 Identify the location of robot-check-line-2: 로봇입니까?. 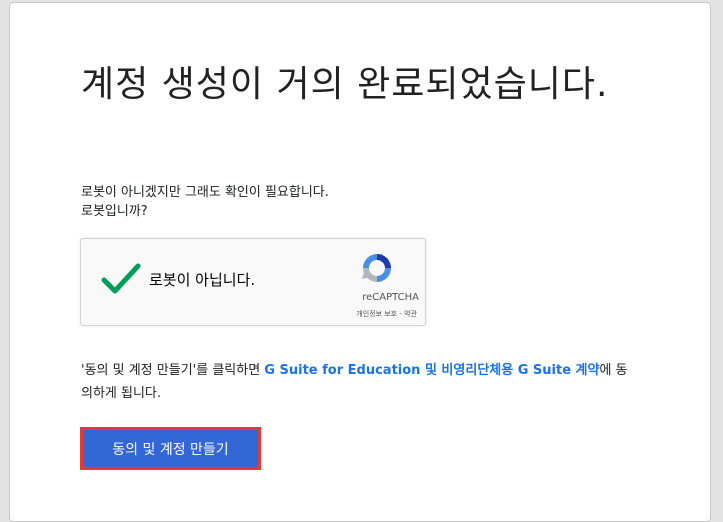
(114, 211).